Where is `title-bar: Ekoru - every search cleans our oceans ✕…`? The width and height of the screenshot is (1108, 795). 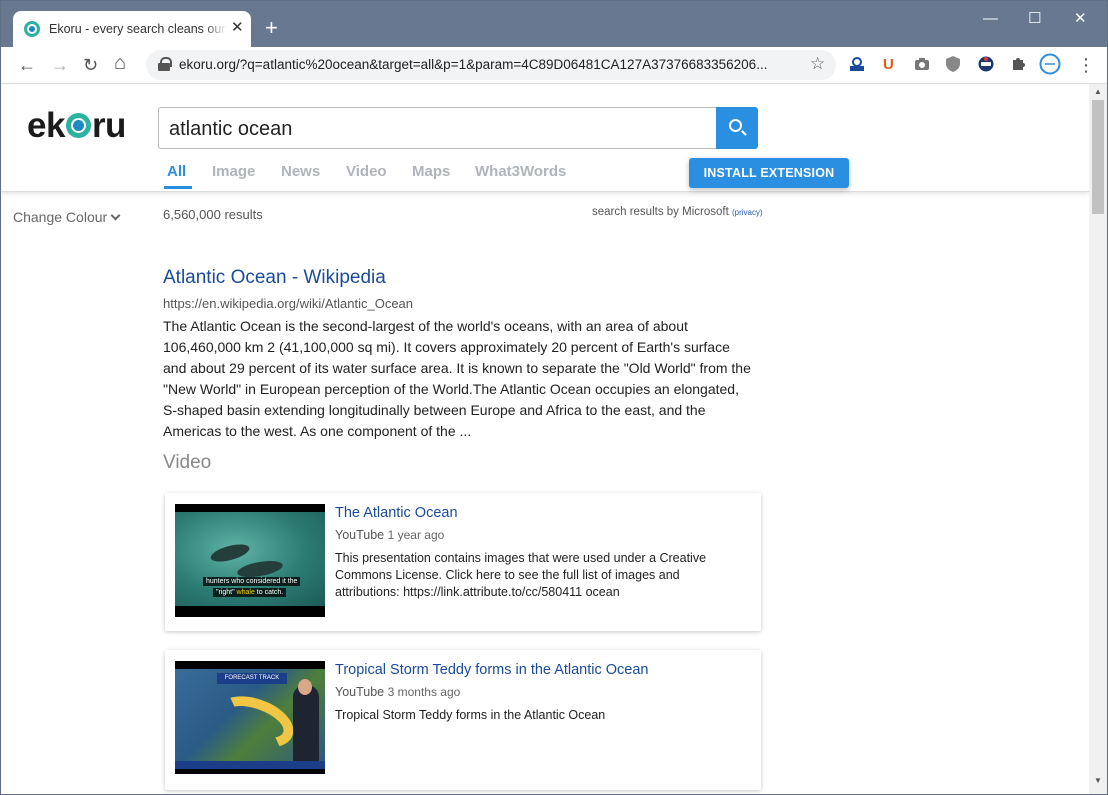
title-bar: Ekoru - every search cleans our oceans ✕… is located at coordinates (554, 24).